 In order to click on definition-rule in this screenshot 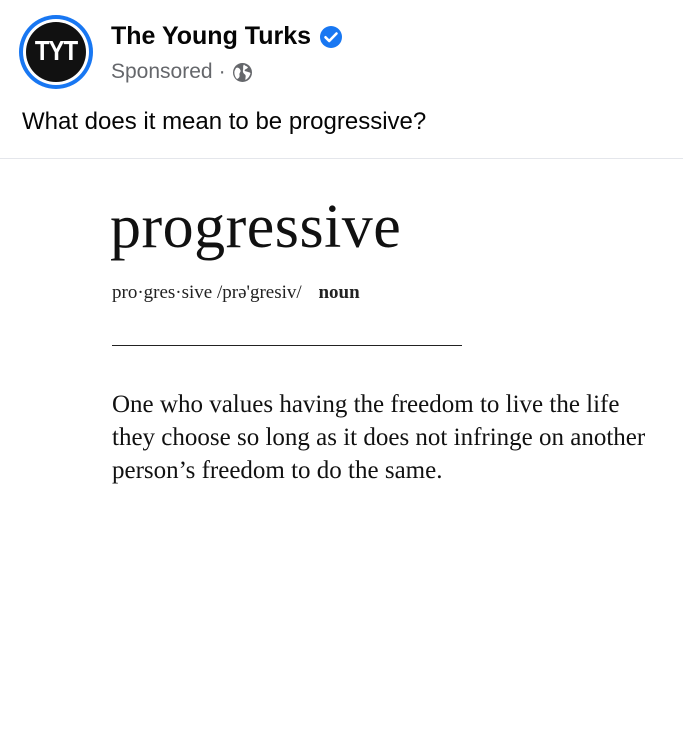, I will do `click(287, 345)`.